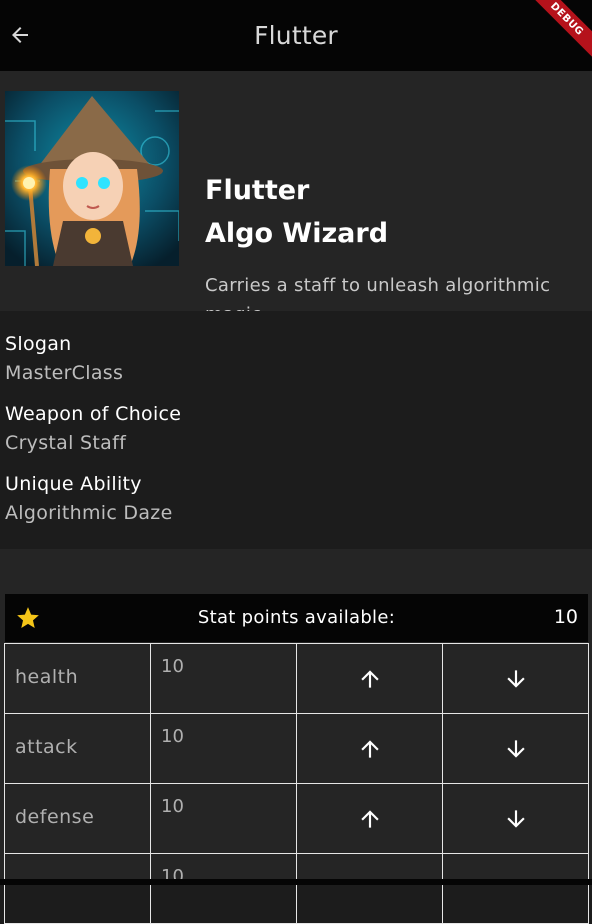 This screenshot has height=924, width=592. Describe the element at coordinates (89, 513) in the screenshot. I see `ability-value: Algorithmic Daze` at that location.